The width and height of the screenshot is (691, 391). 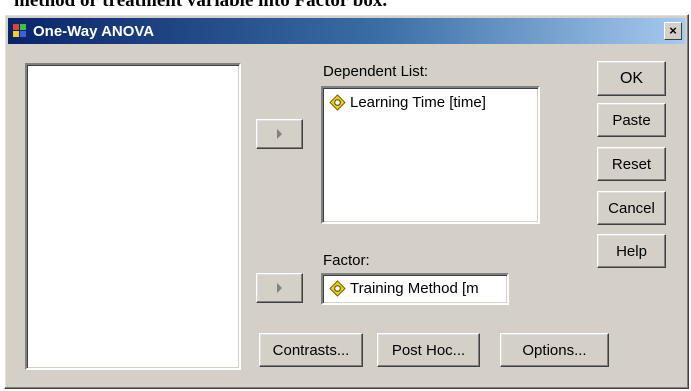 I want to click on dependent-list-label: Dependent List:, so click(x=376, y=71).